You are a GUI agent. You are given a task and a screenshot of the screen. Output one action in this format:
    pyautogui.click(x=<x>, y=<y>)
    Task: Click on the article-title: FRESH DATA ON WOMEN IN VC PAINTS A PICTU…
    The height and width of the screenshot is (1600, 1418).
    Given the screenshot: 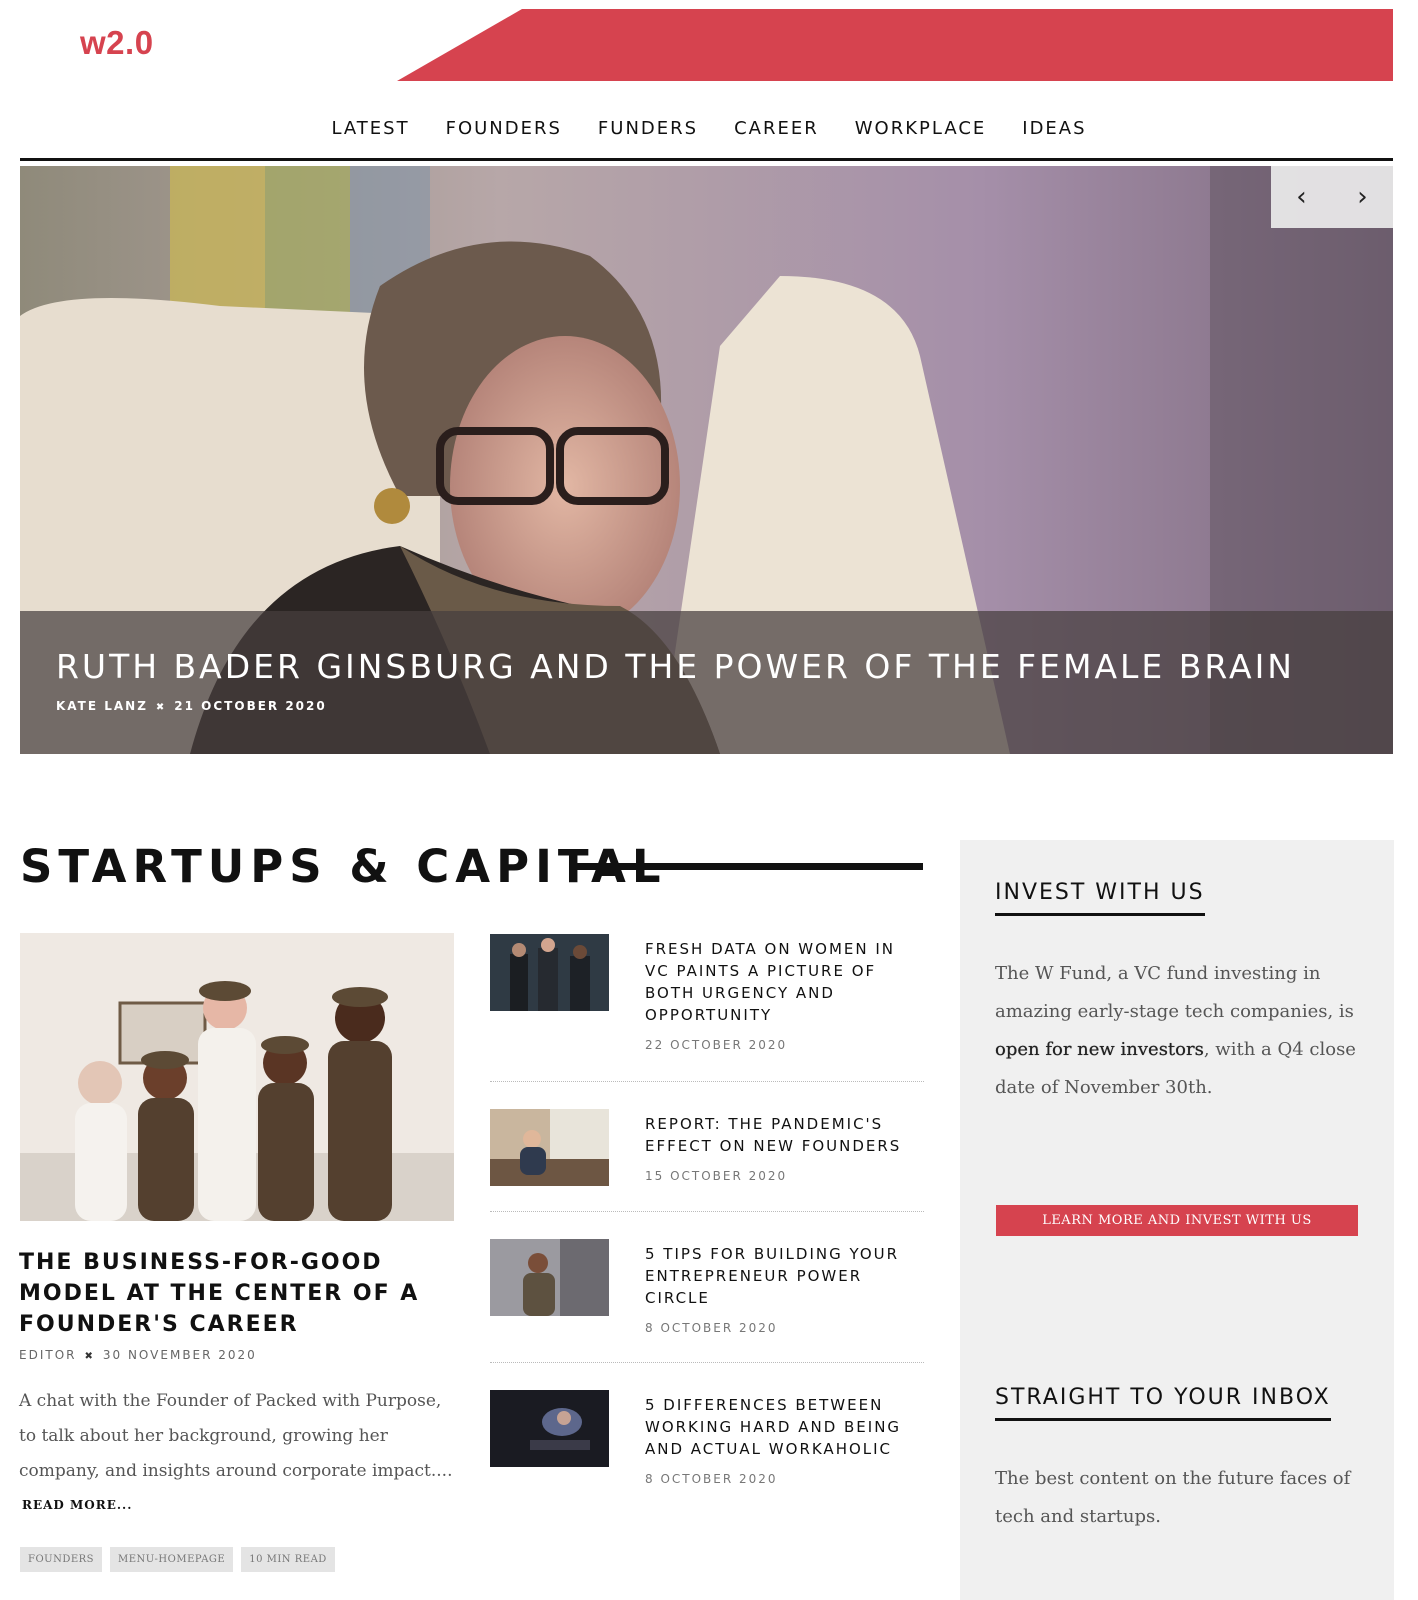 What is the action you would take?
    pyautogui.click(x=785, y=982)
    